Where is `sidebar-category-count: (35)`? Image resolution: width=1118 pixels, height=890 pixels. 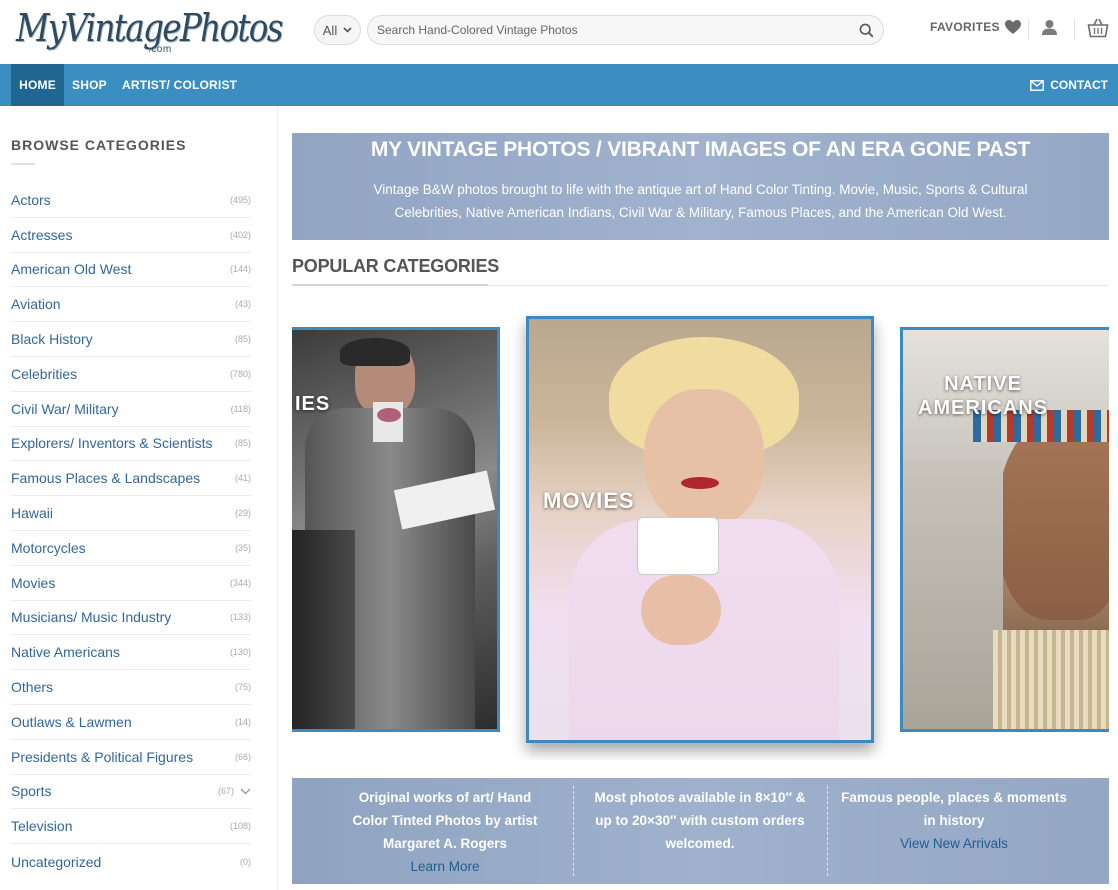
sidebar-category-count: (35) is located at coordinates (243, 548).